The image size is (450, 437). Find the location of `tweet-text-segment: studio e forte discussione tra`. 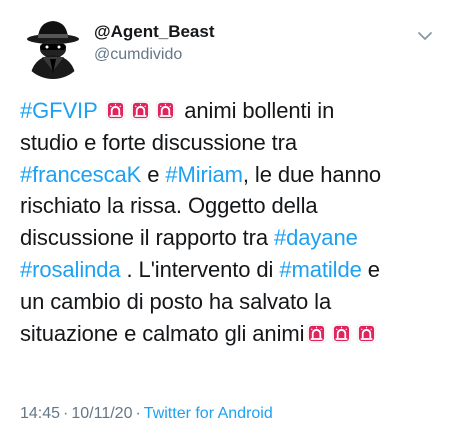

tweet-text-segment: studio e forte discussione tra is located at coordinates (159, 142).